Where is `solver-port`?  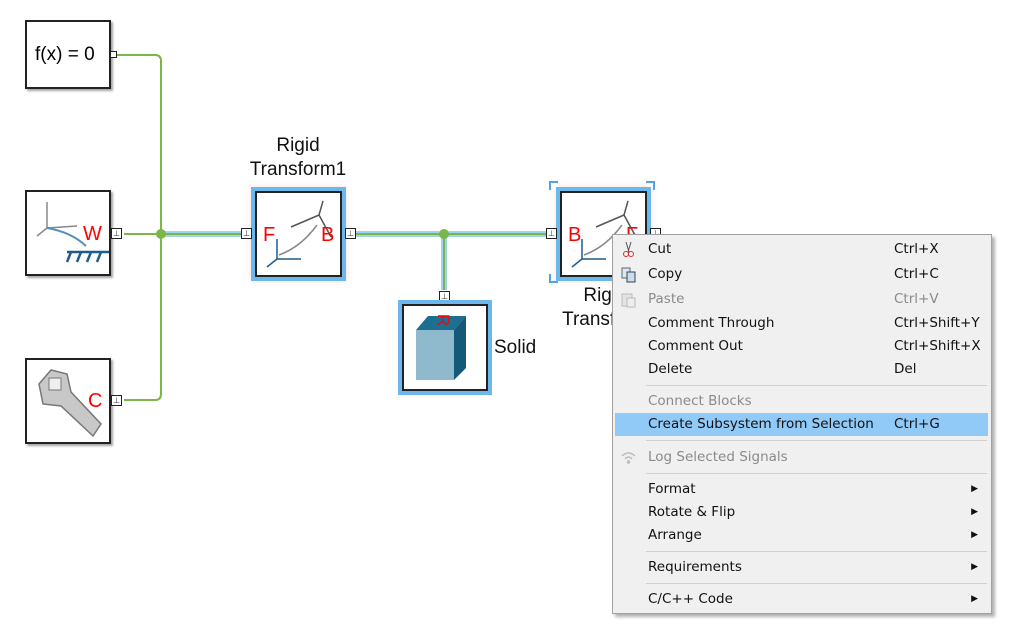 solver-port is located at coordinates (113, 54).